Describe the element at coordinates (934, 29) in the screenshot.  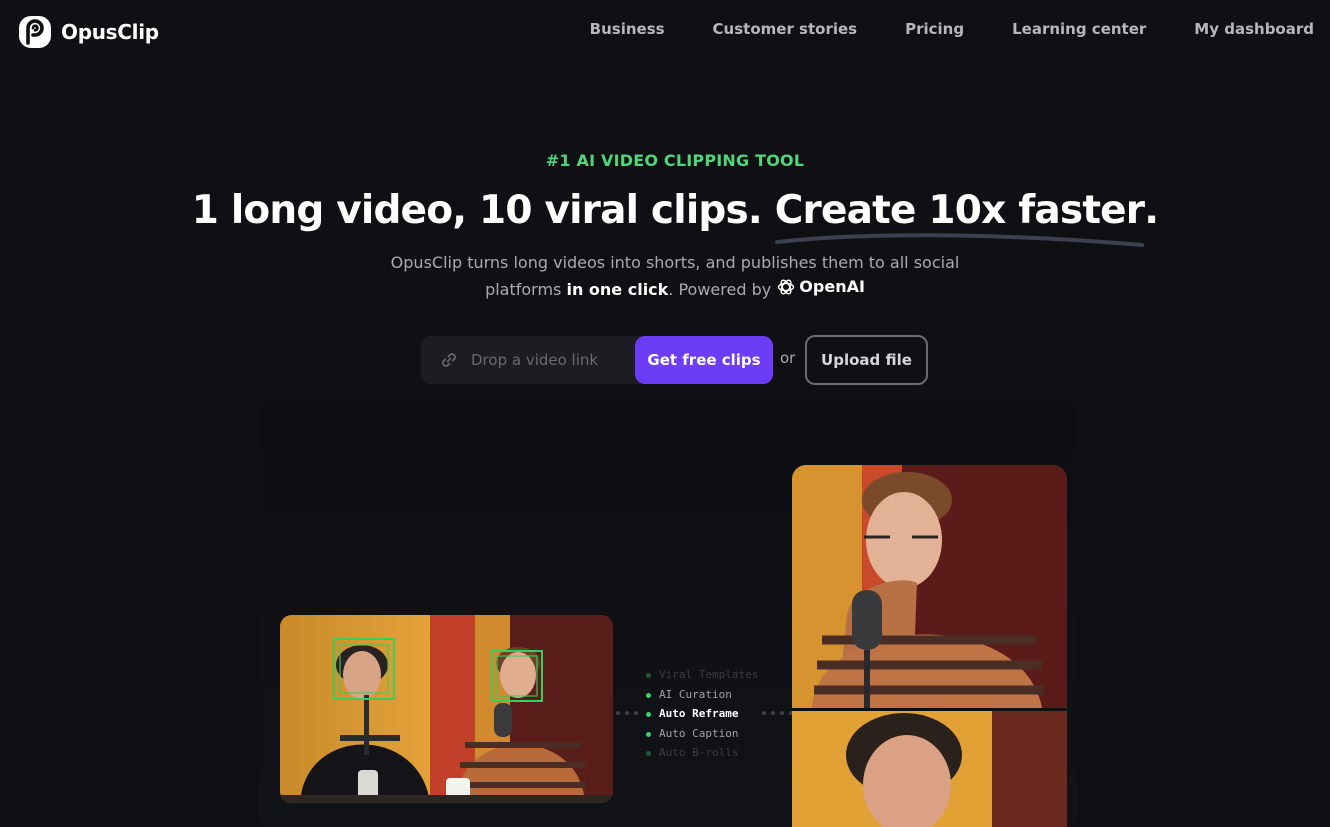
I see `nav-pricing: Pricing` at that location.